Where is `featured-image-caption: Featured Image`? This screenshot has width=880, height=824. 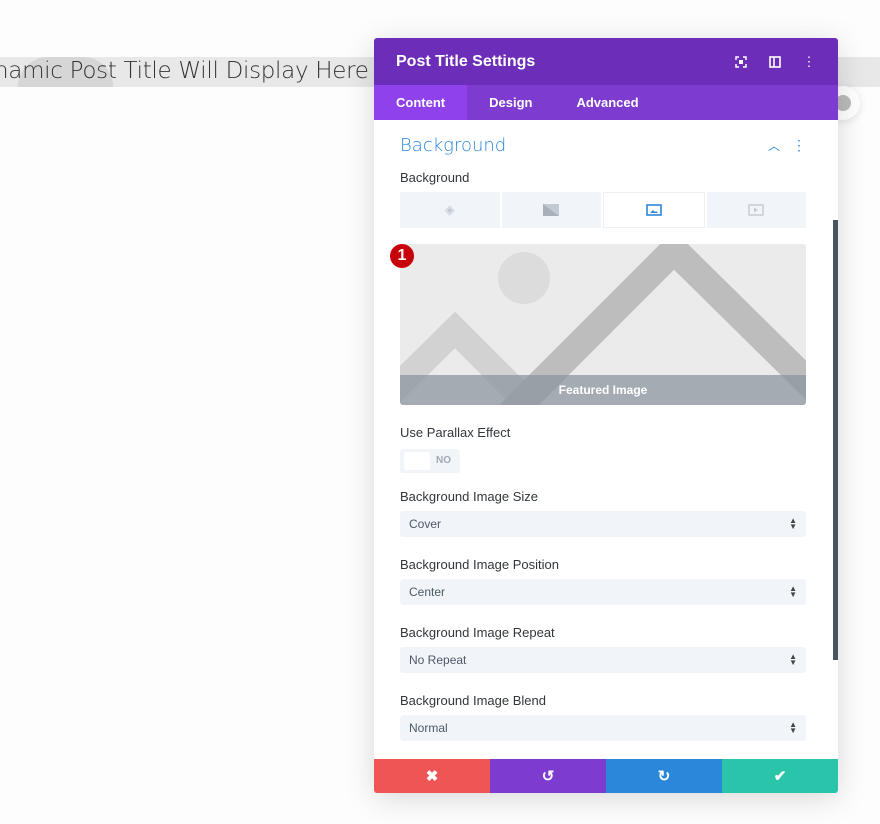 featured-image-caption: Featured Image is located at coordinates (603, 390).